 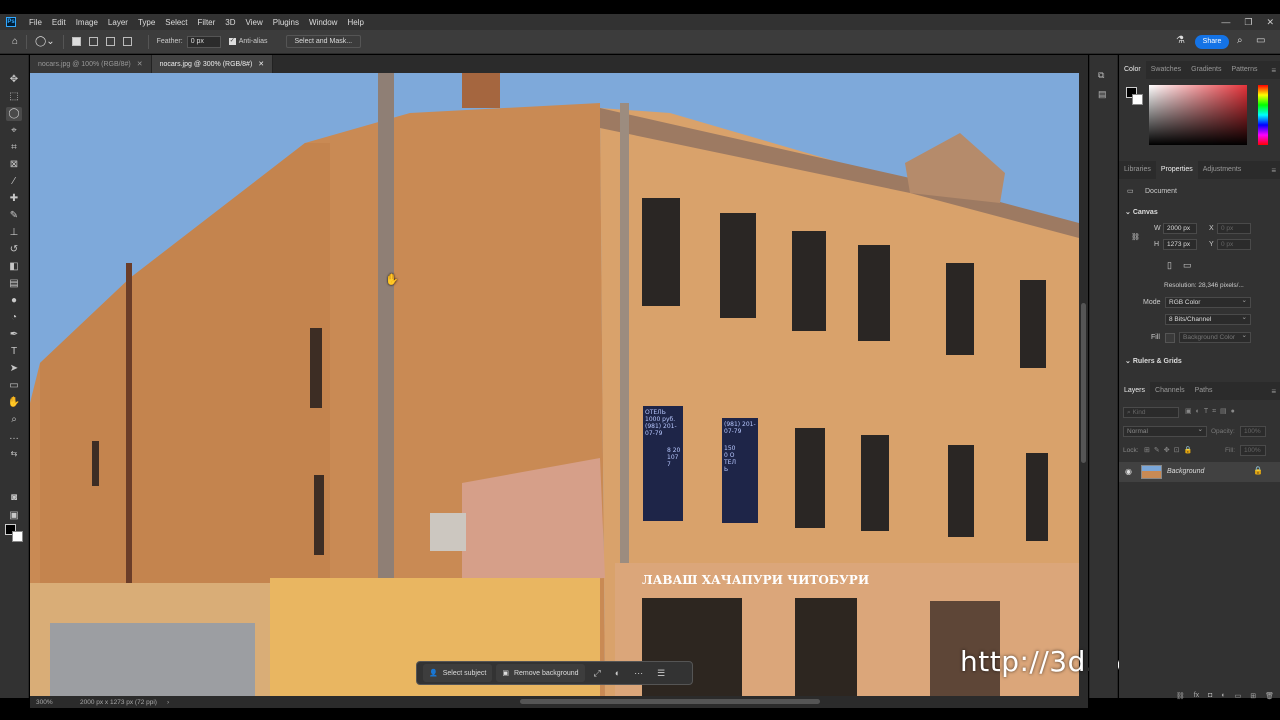 What do you see at coordinates (1135, 237) in the screenshot?
I see `link-dimensions-icon: ⛓` at bounding box center [1135, 237].